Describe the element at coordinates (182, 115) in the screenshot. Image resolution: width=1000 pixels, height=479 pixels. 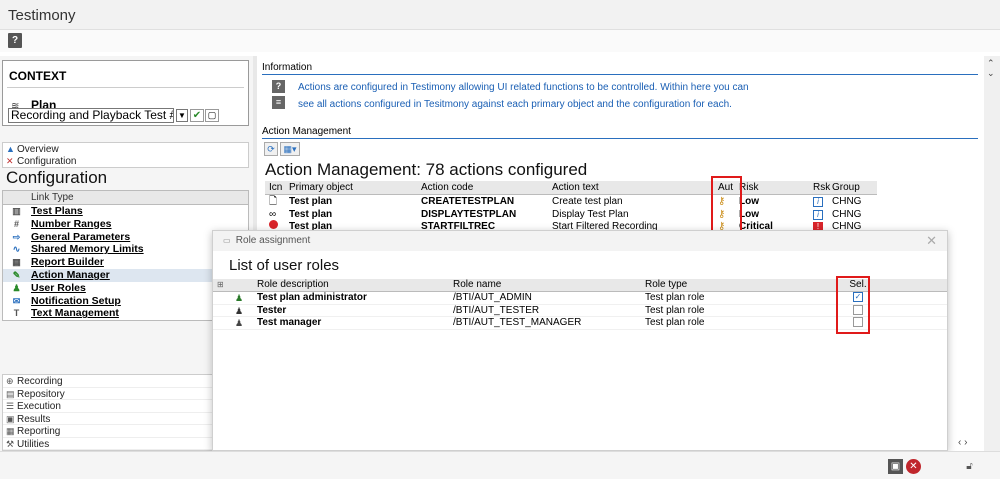
I see `chevron-down-icon: ▼` at that location.